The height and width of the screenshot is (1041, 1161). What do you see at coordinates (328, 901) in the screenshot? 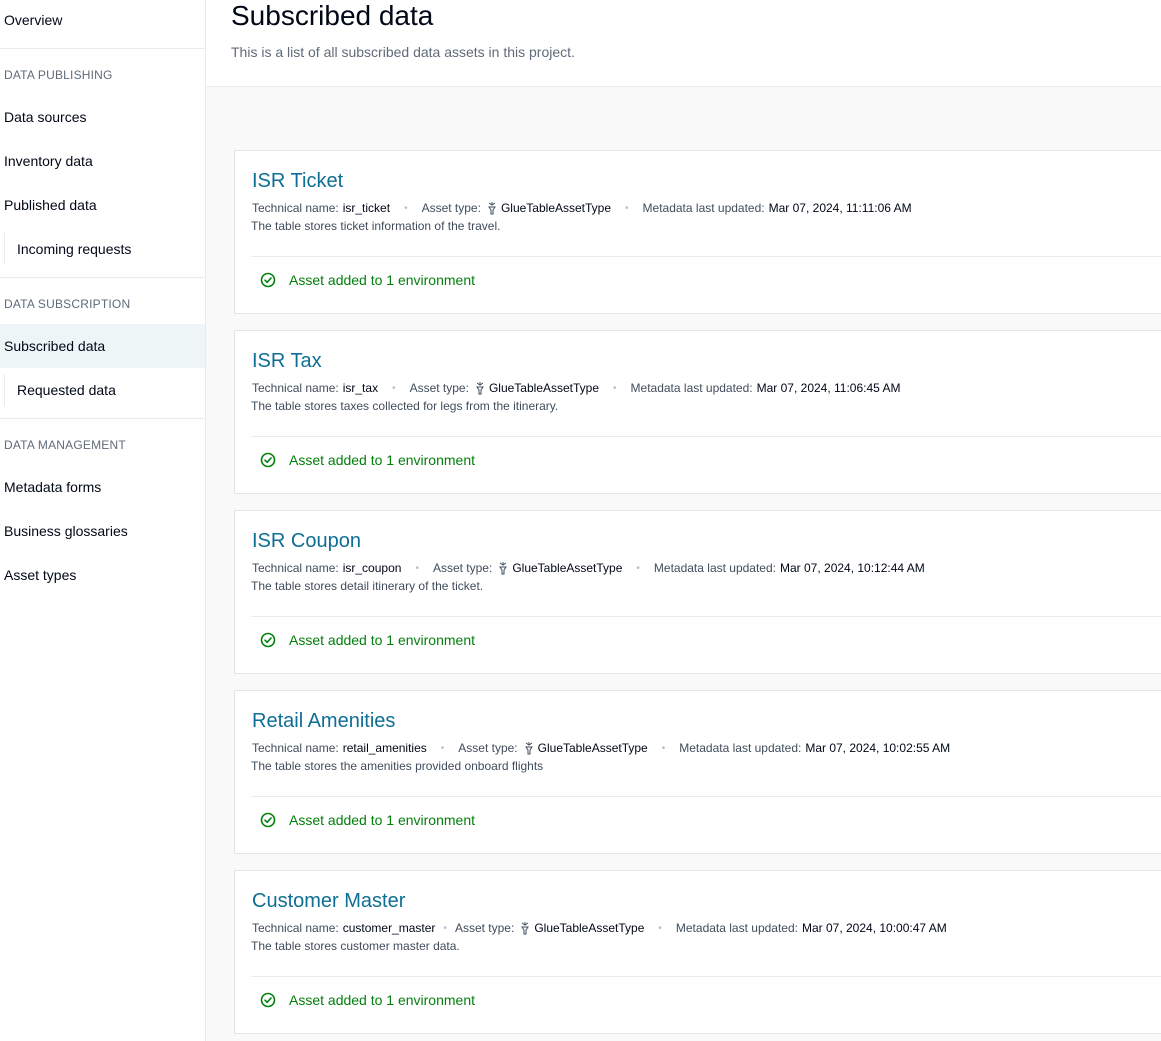
I see `asset-title-link: Customer Master` at bounding box center [328, 901].